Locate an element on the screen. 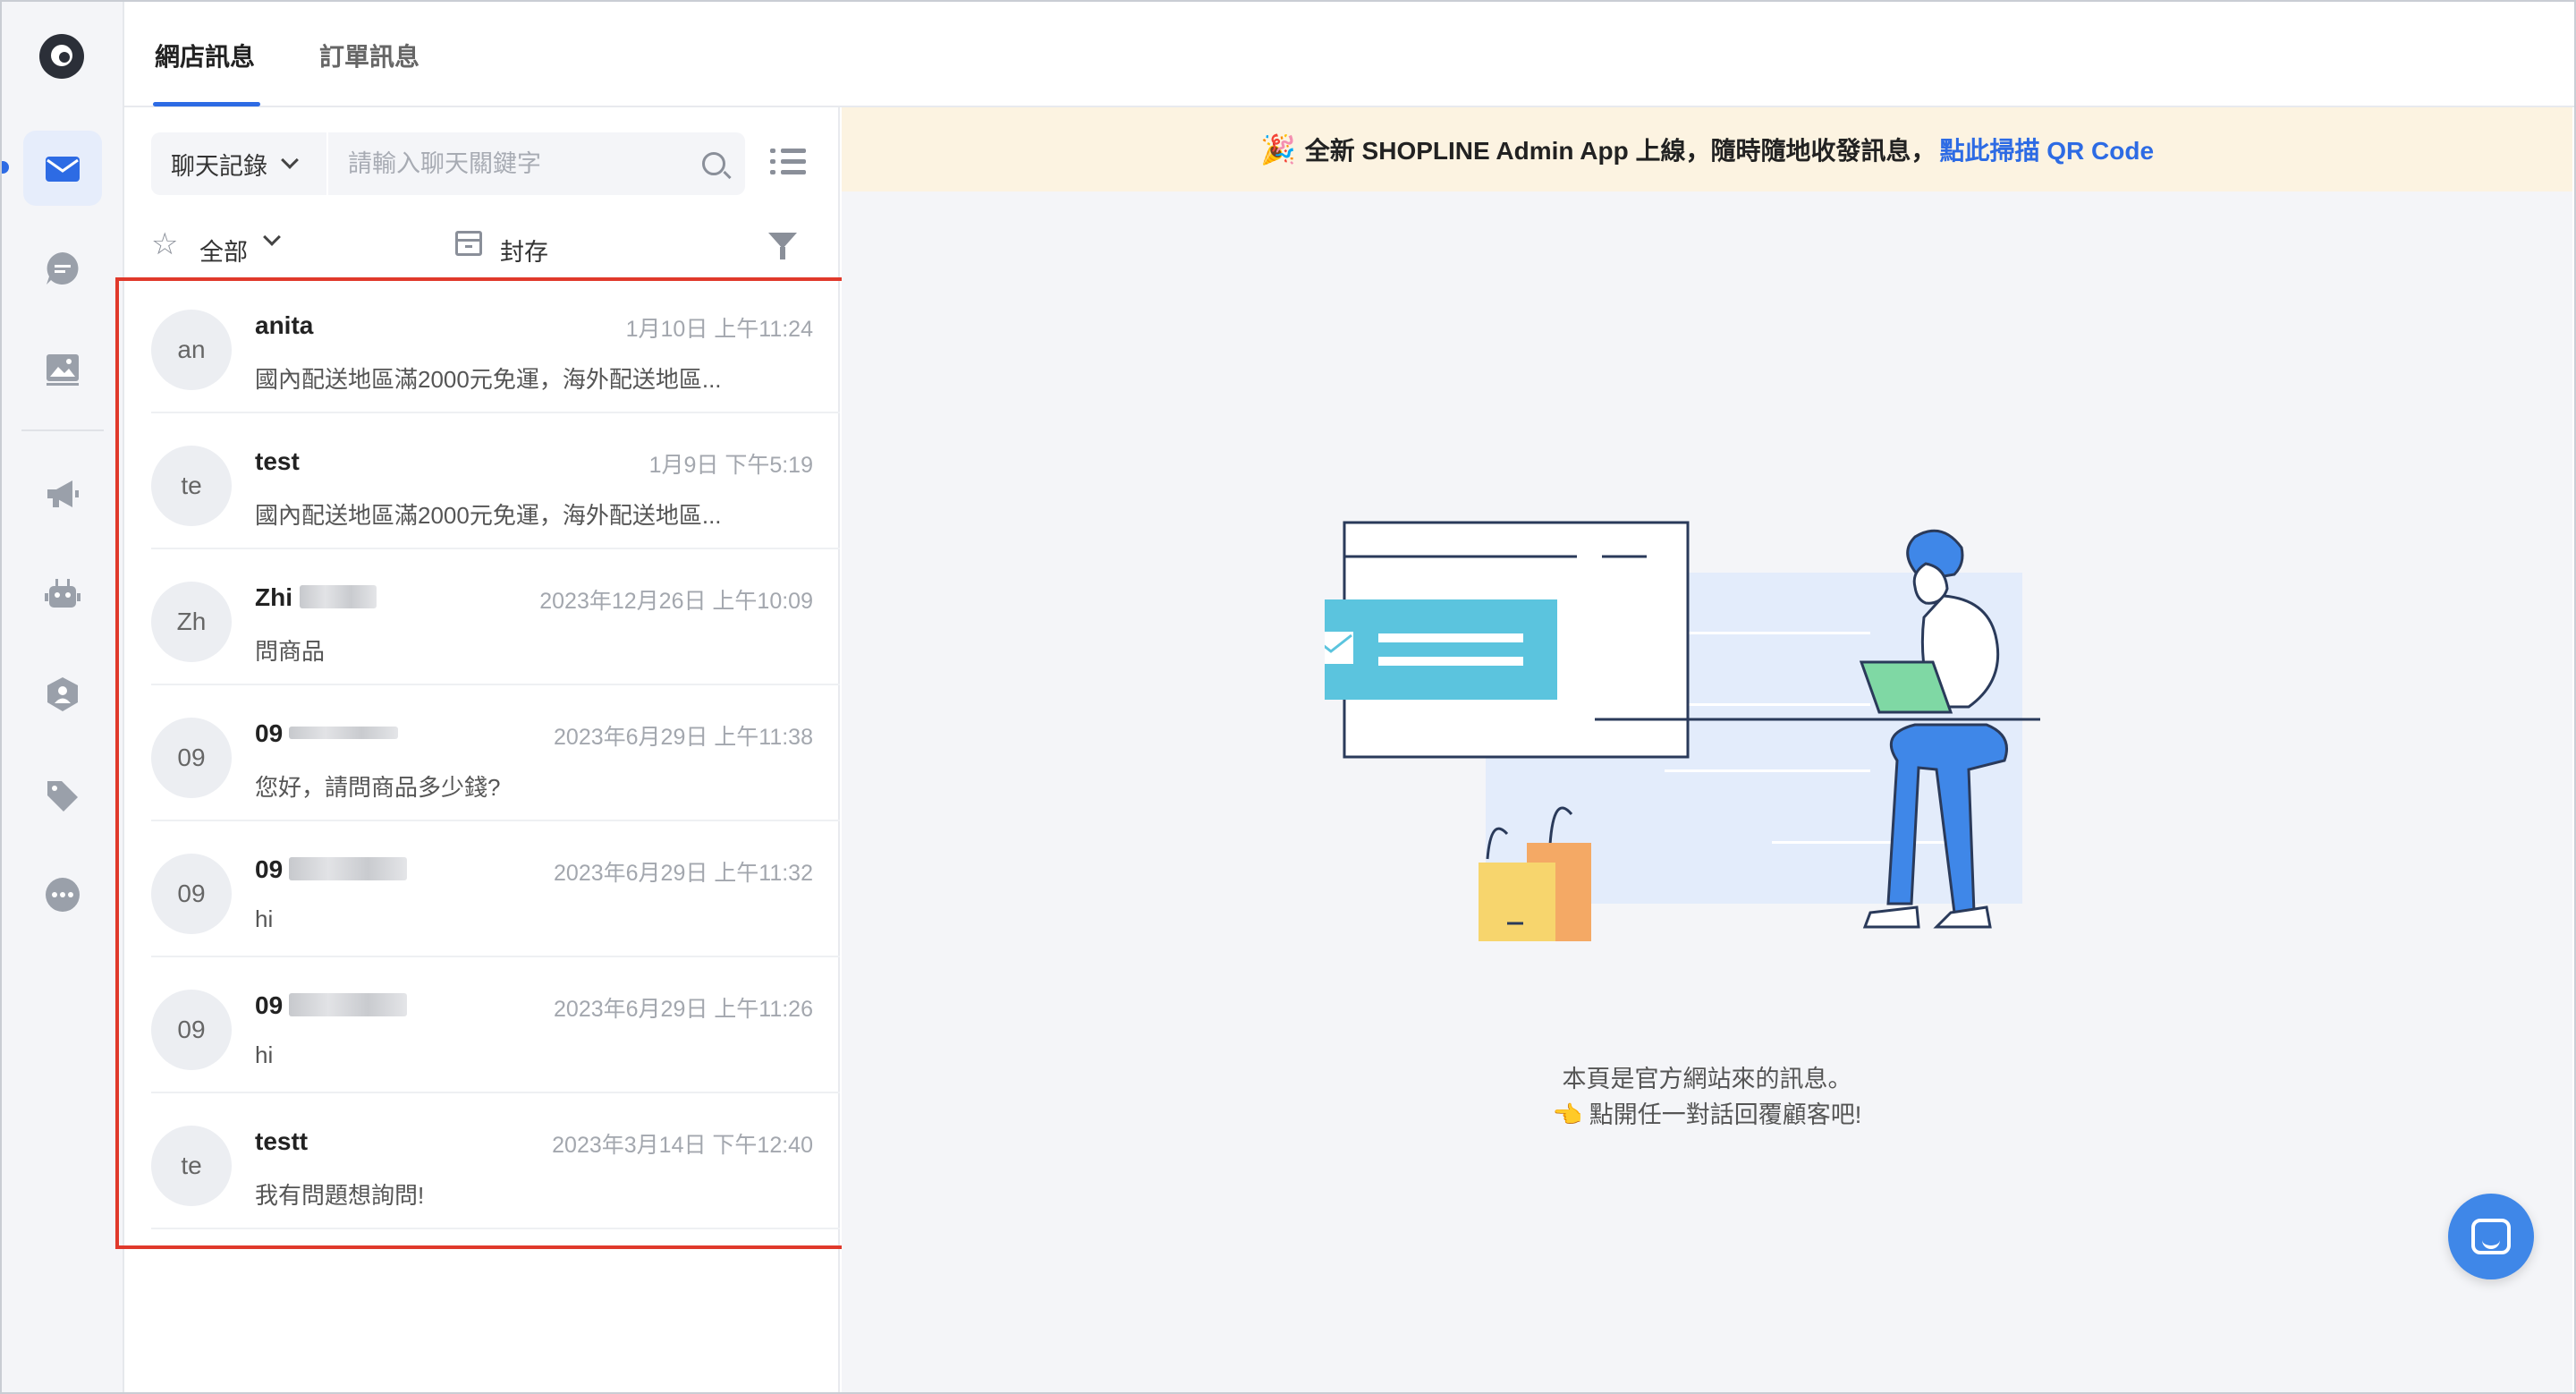 The width and height of the screenshot is (2576, 1394). tag-icon is located at coordinates (62, 796).